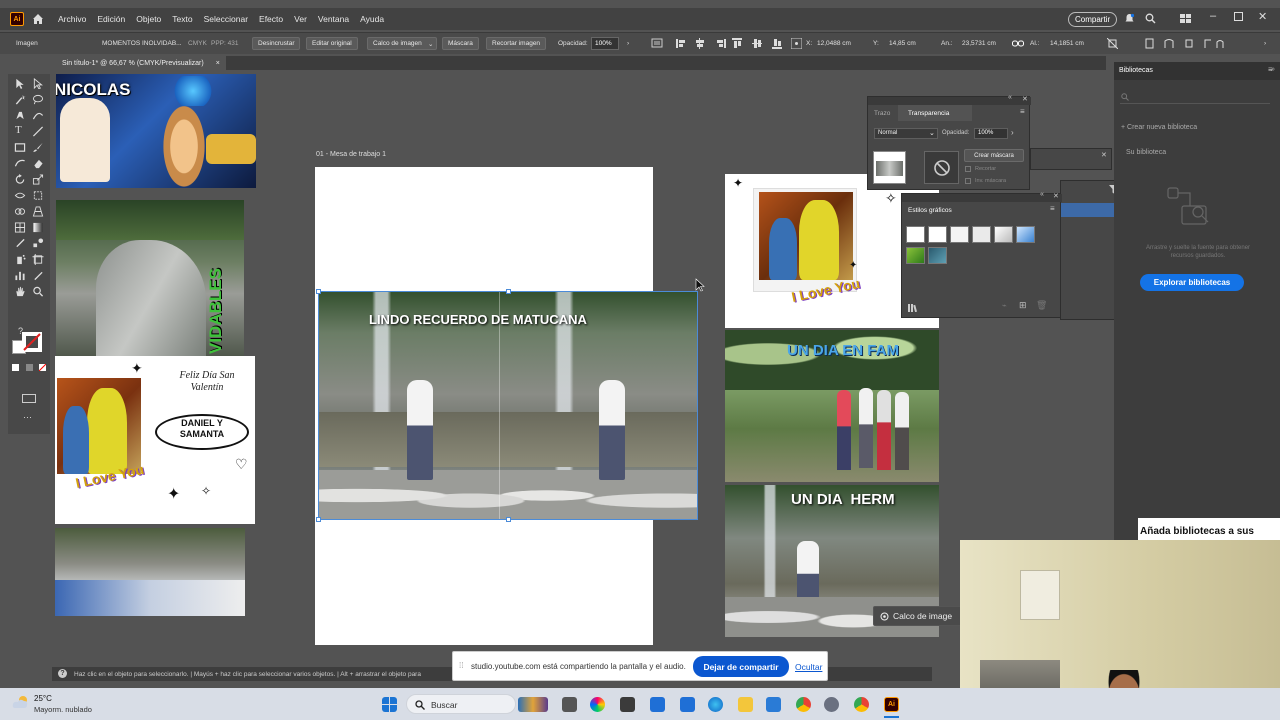  What do you see at coordinates (1185, 43) in the screenshot?
I see `path-ops-icons` at bounding box center [1185, 43].